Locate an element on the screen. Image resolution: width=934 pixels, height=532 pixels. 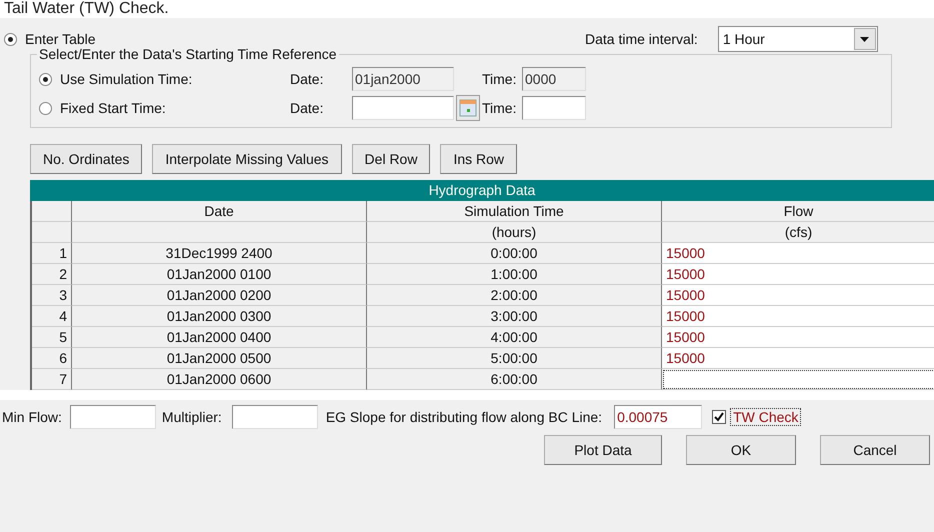
toolbar-button: Del Row is located at coordinates (391, 159).